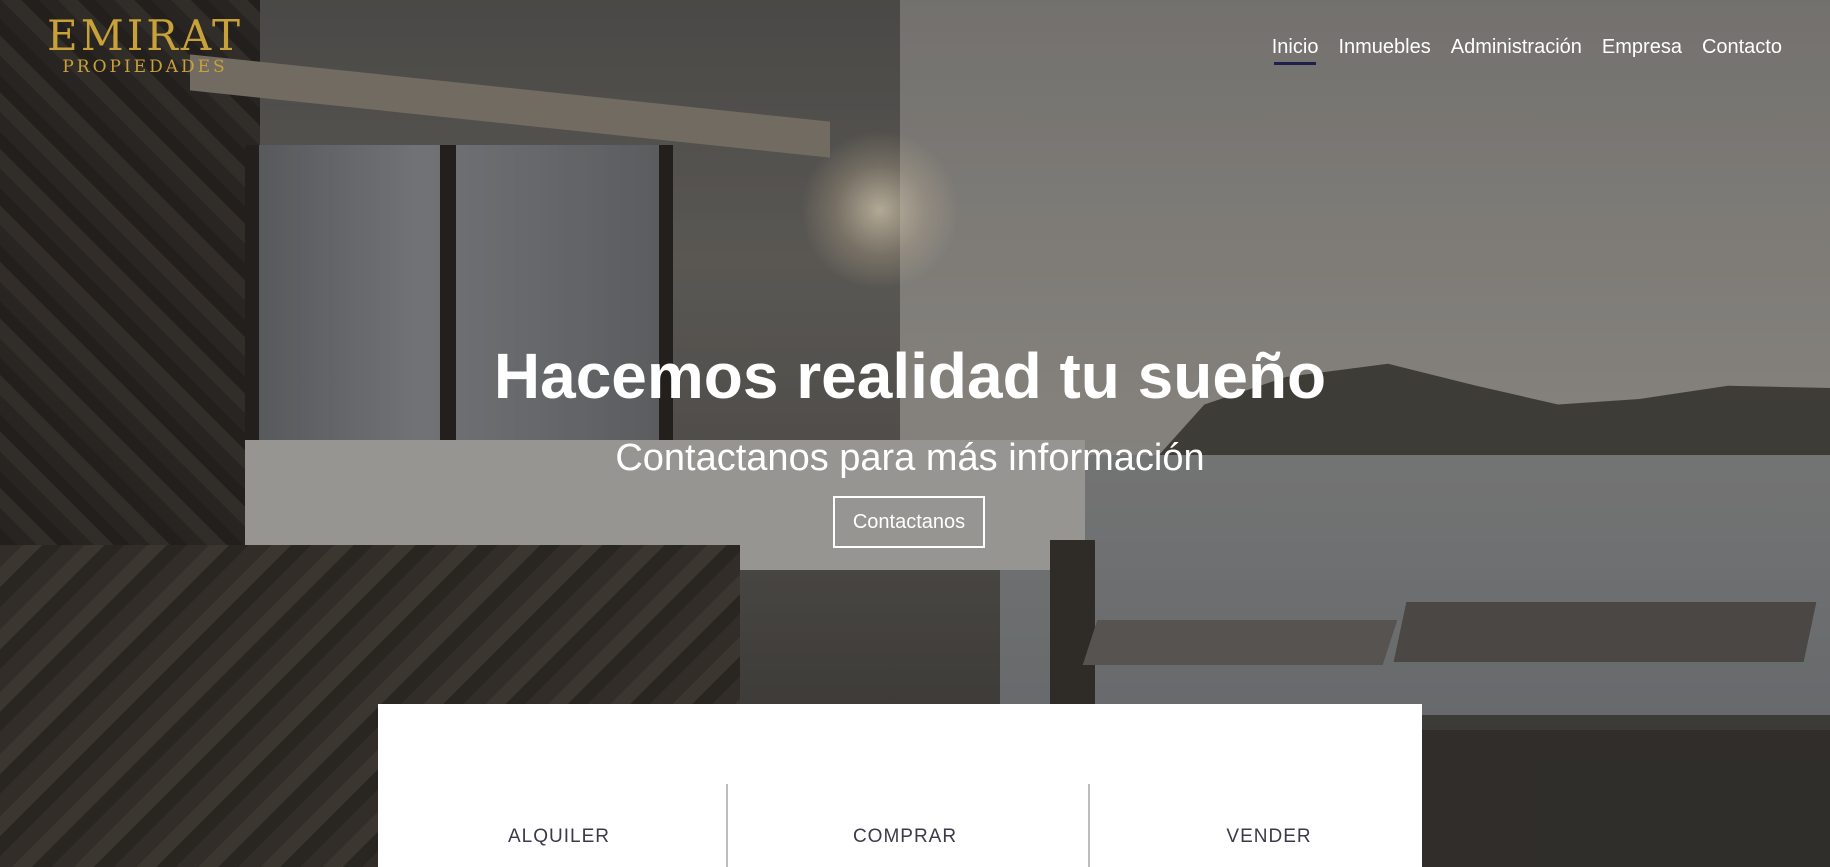  I want to click on brand-logo: EMIRAT PROPIEDADES, so click(145, 44).